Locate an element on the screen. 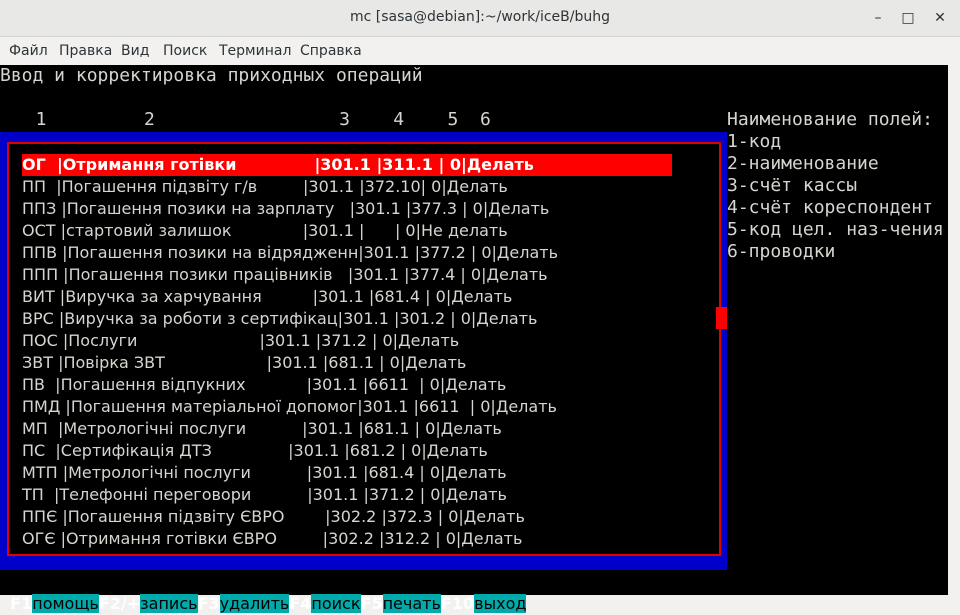  legend-item: 4-счёт кореспондент is located at coordinates (830, 207).